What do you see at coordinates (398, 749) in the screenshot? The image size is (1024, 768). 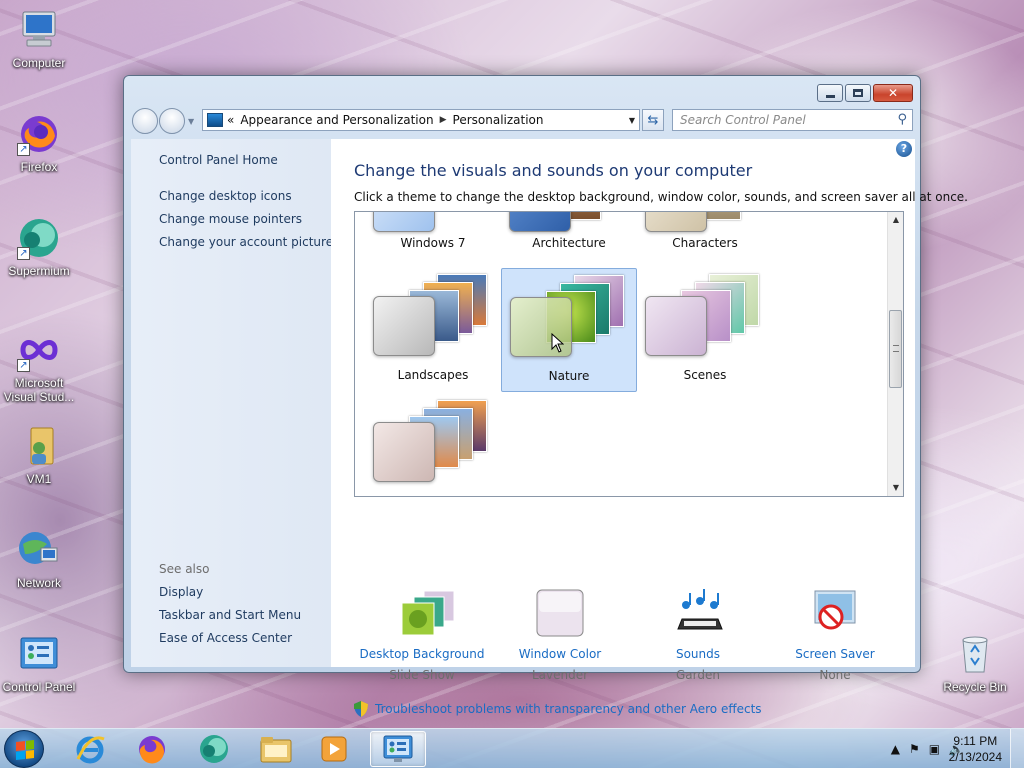 I see `taskbar-control-panel` at bounding box center [398, 749].